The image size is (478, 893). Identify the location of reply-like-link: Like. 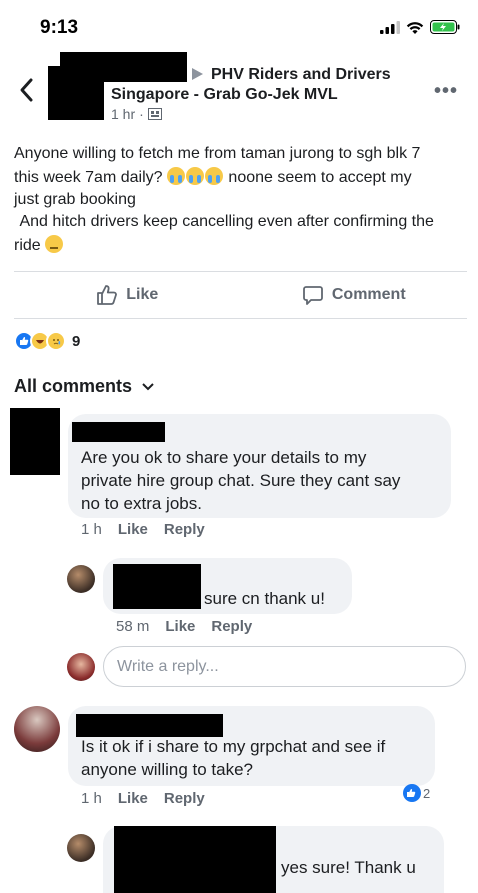
(180, 626).